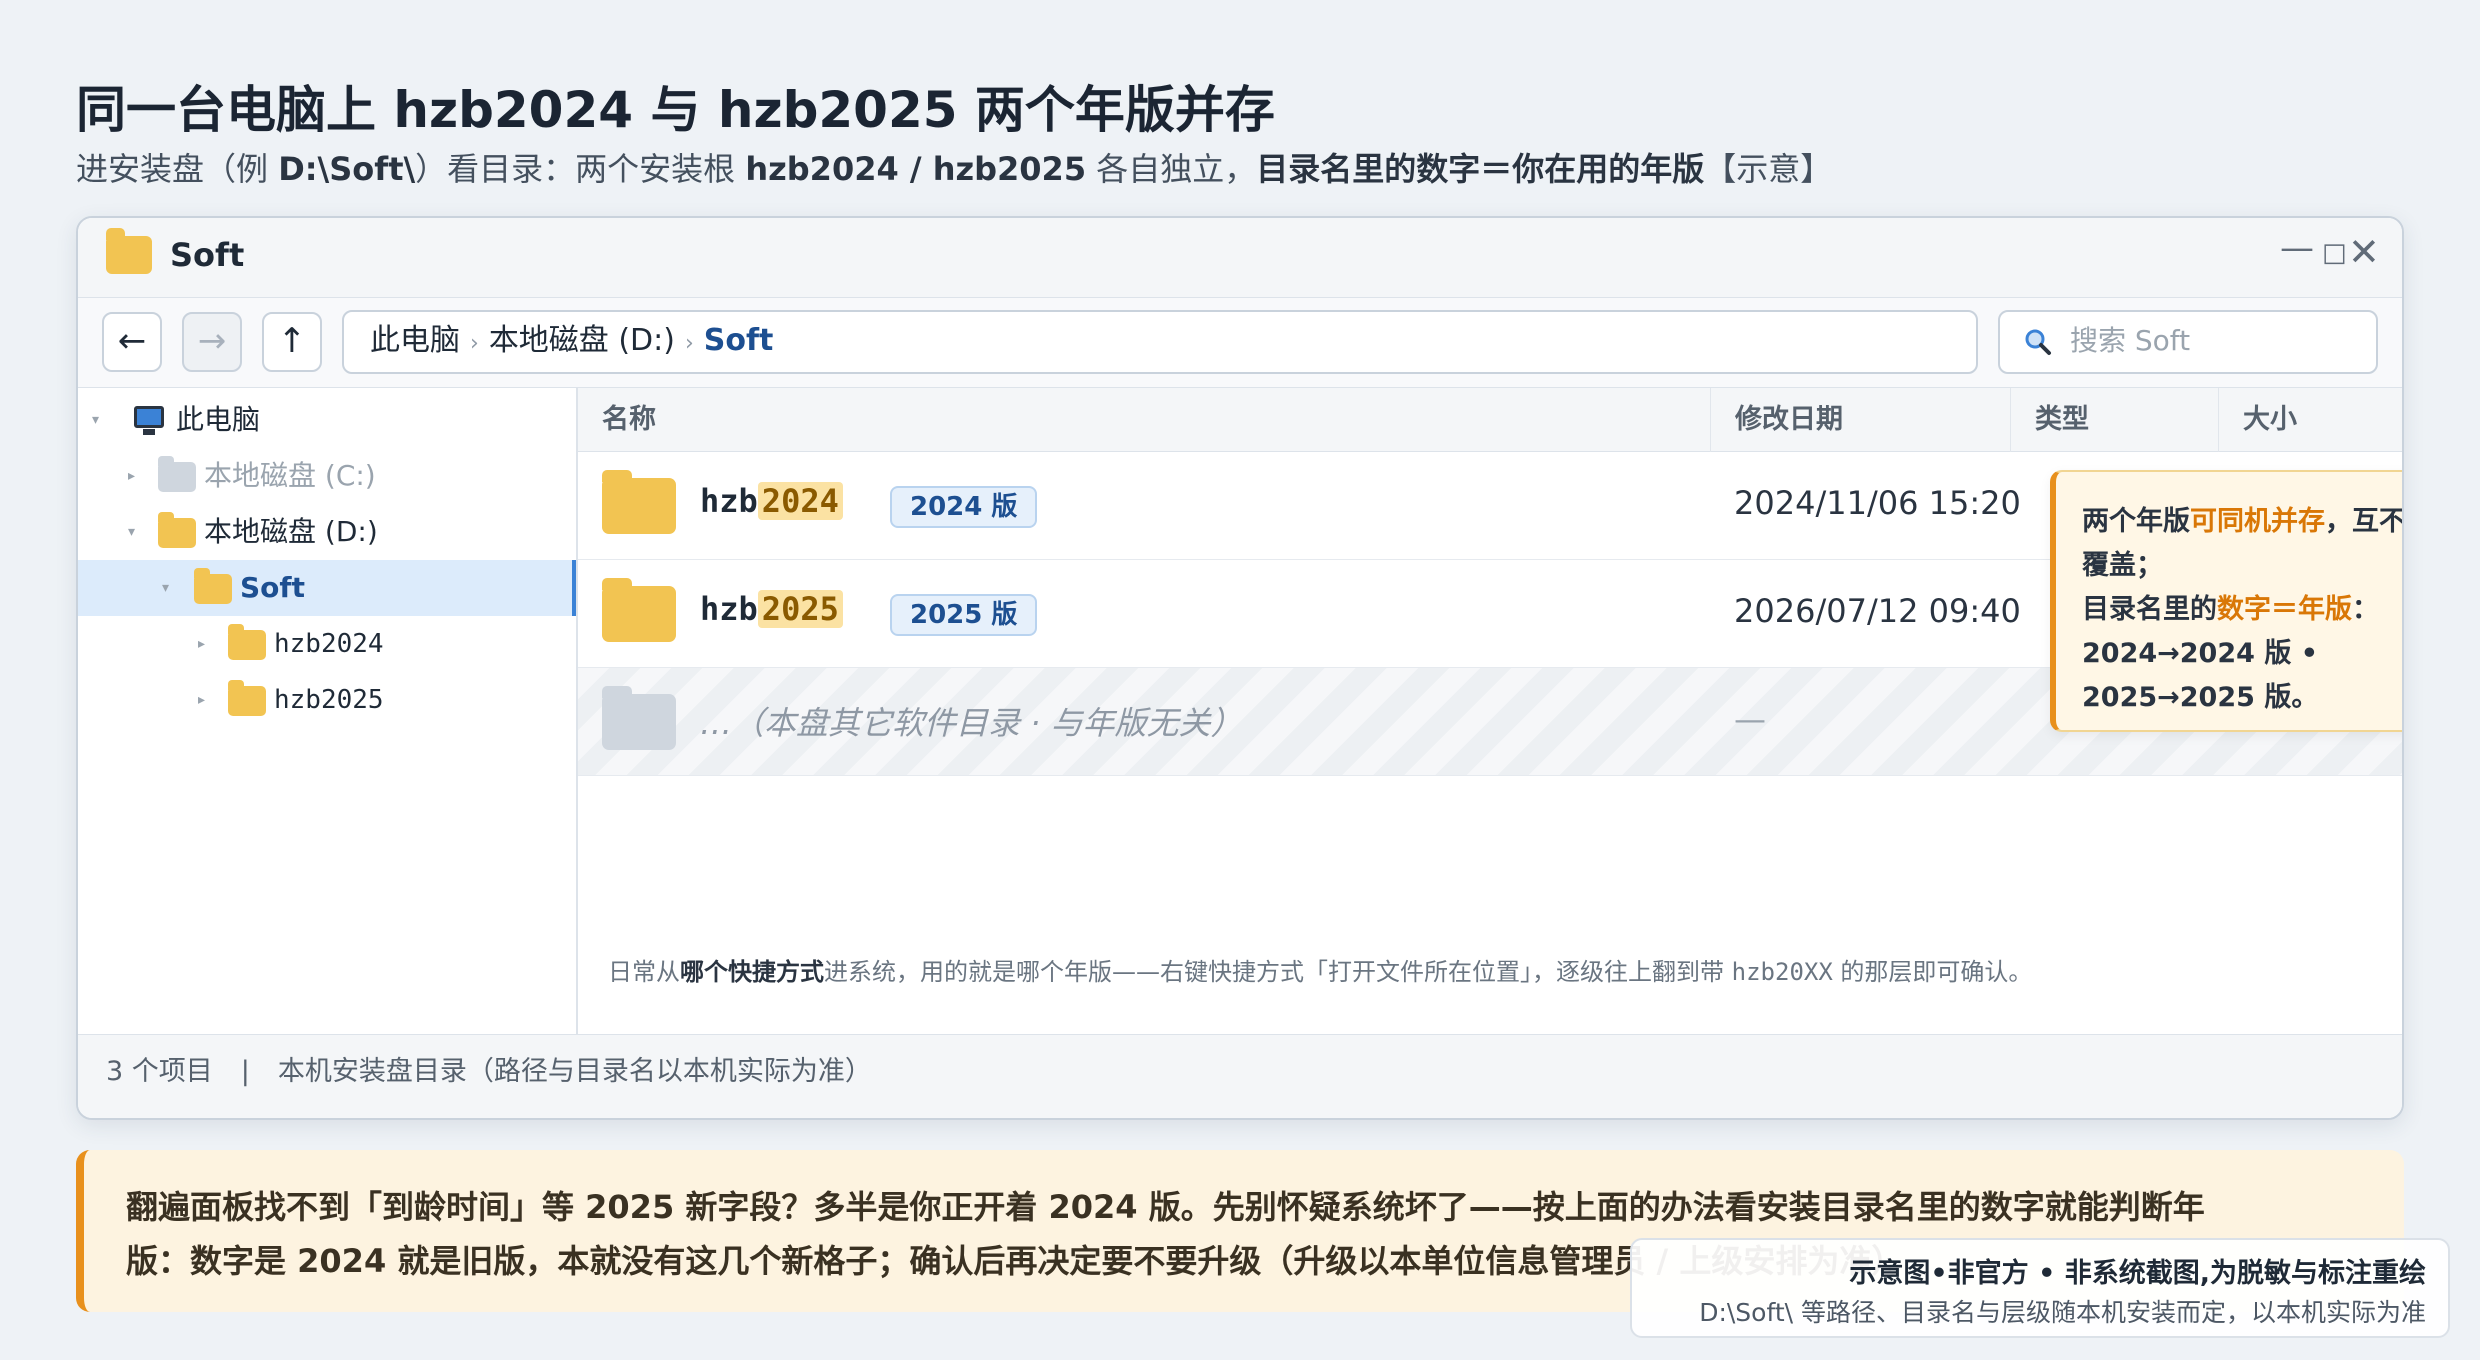 This screenshot has height=1360, width=2480. Describe the element at coordinates (2364, 252) in the screenshot. I see `close-button: ✕` at that location.